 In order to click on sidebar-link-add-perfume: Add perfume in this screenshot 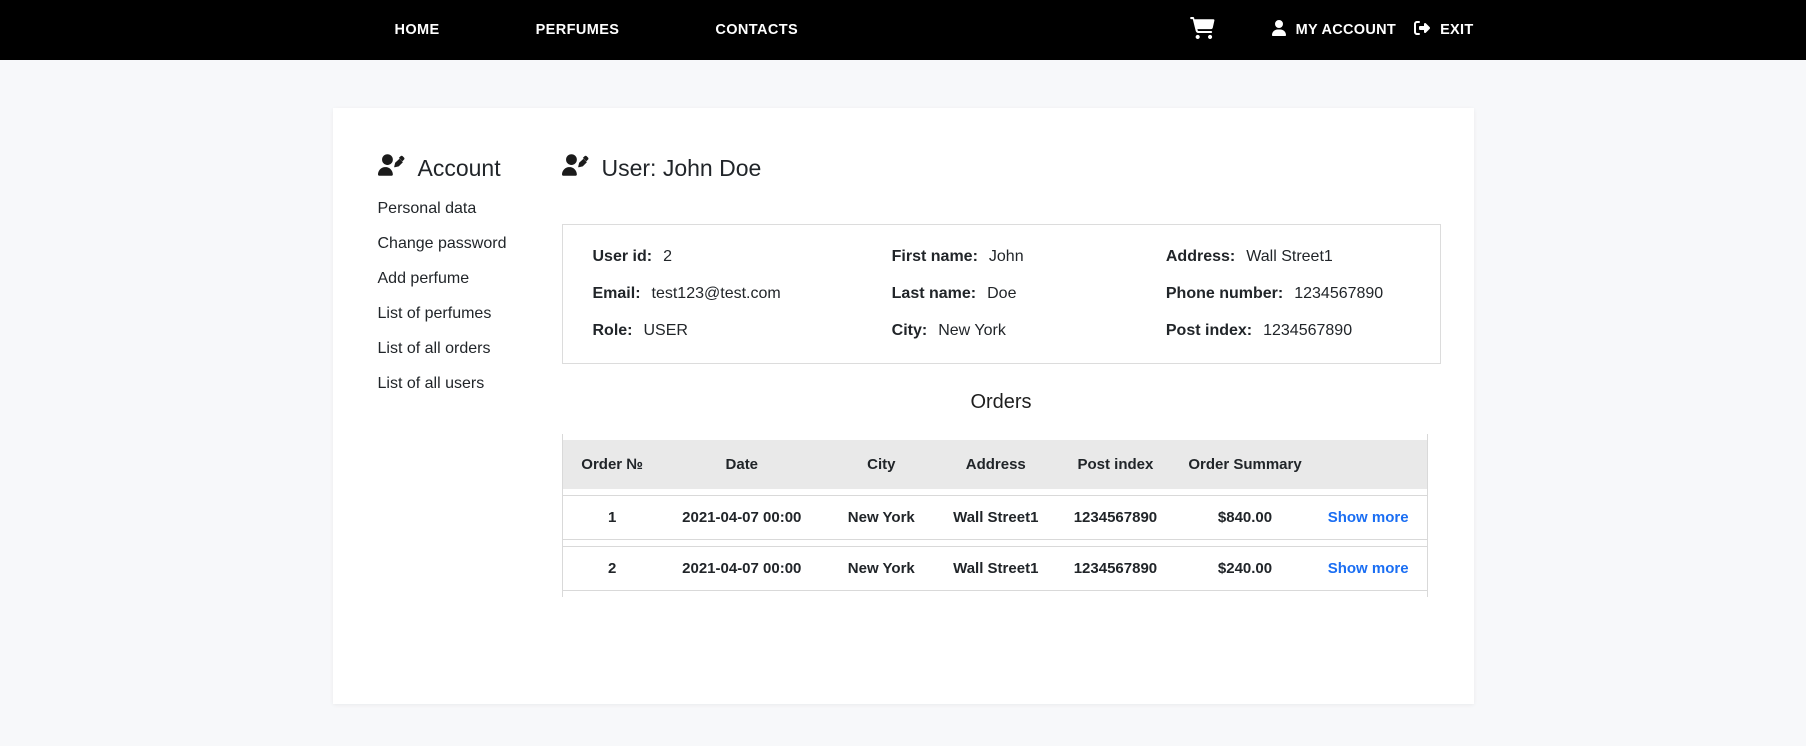, I will do `click(424, 278)`.